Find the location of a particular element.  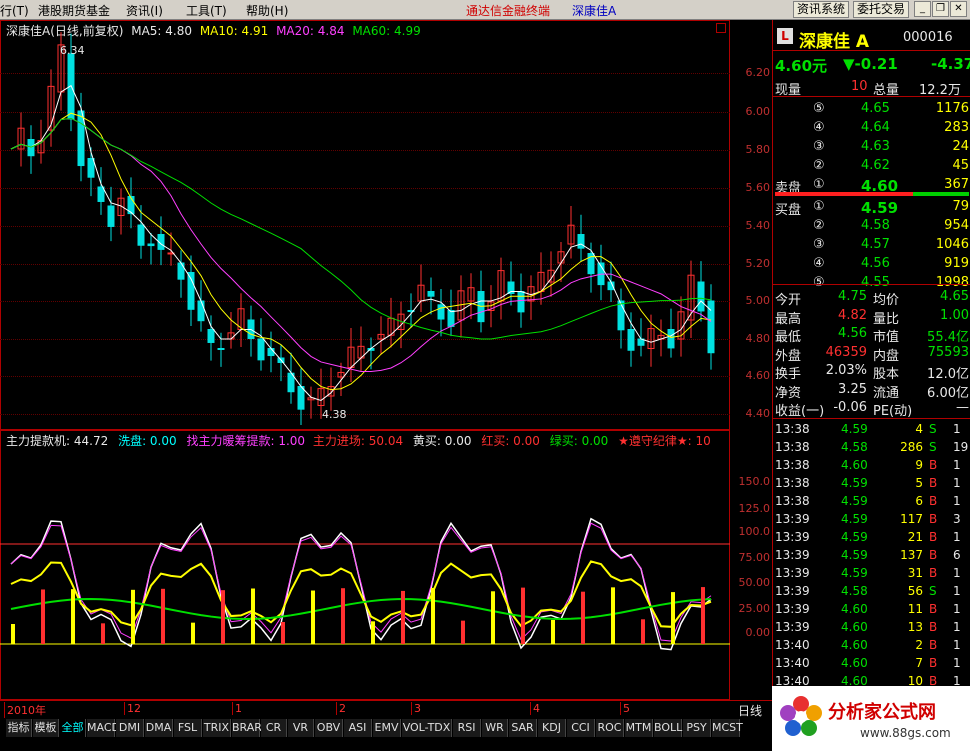

tab-7: TRIX is located at coordinates (217, 728).